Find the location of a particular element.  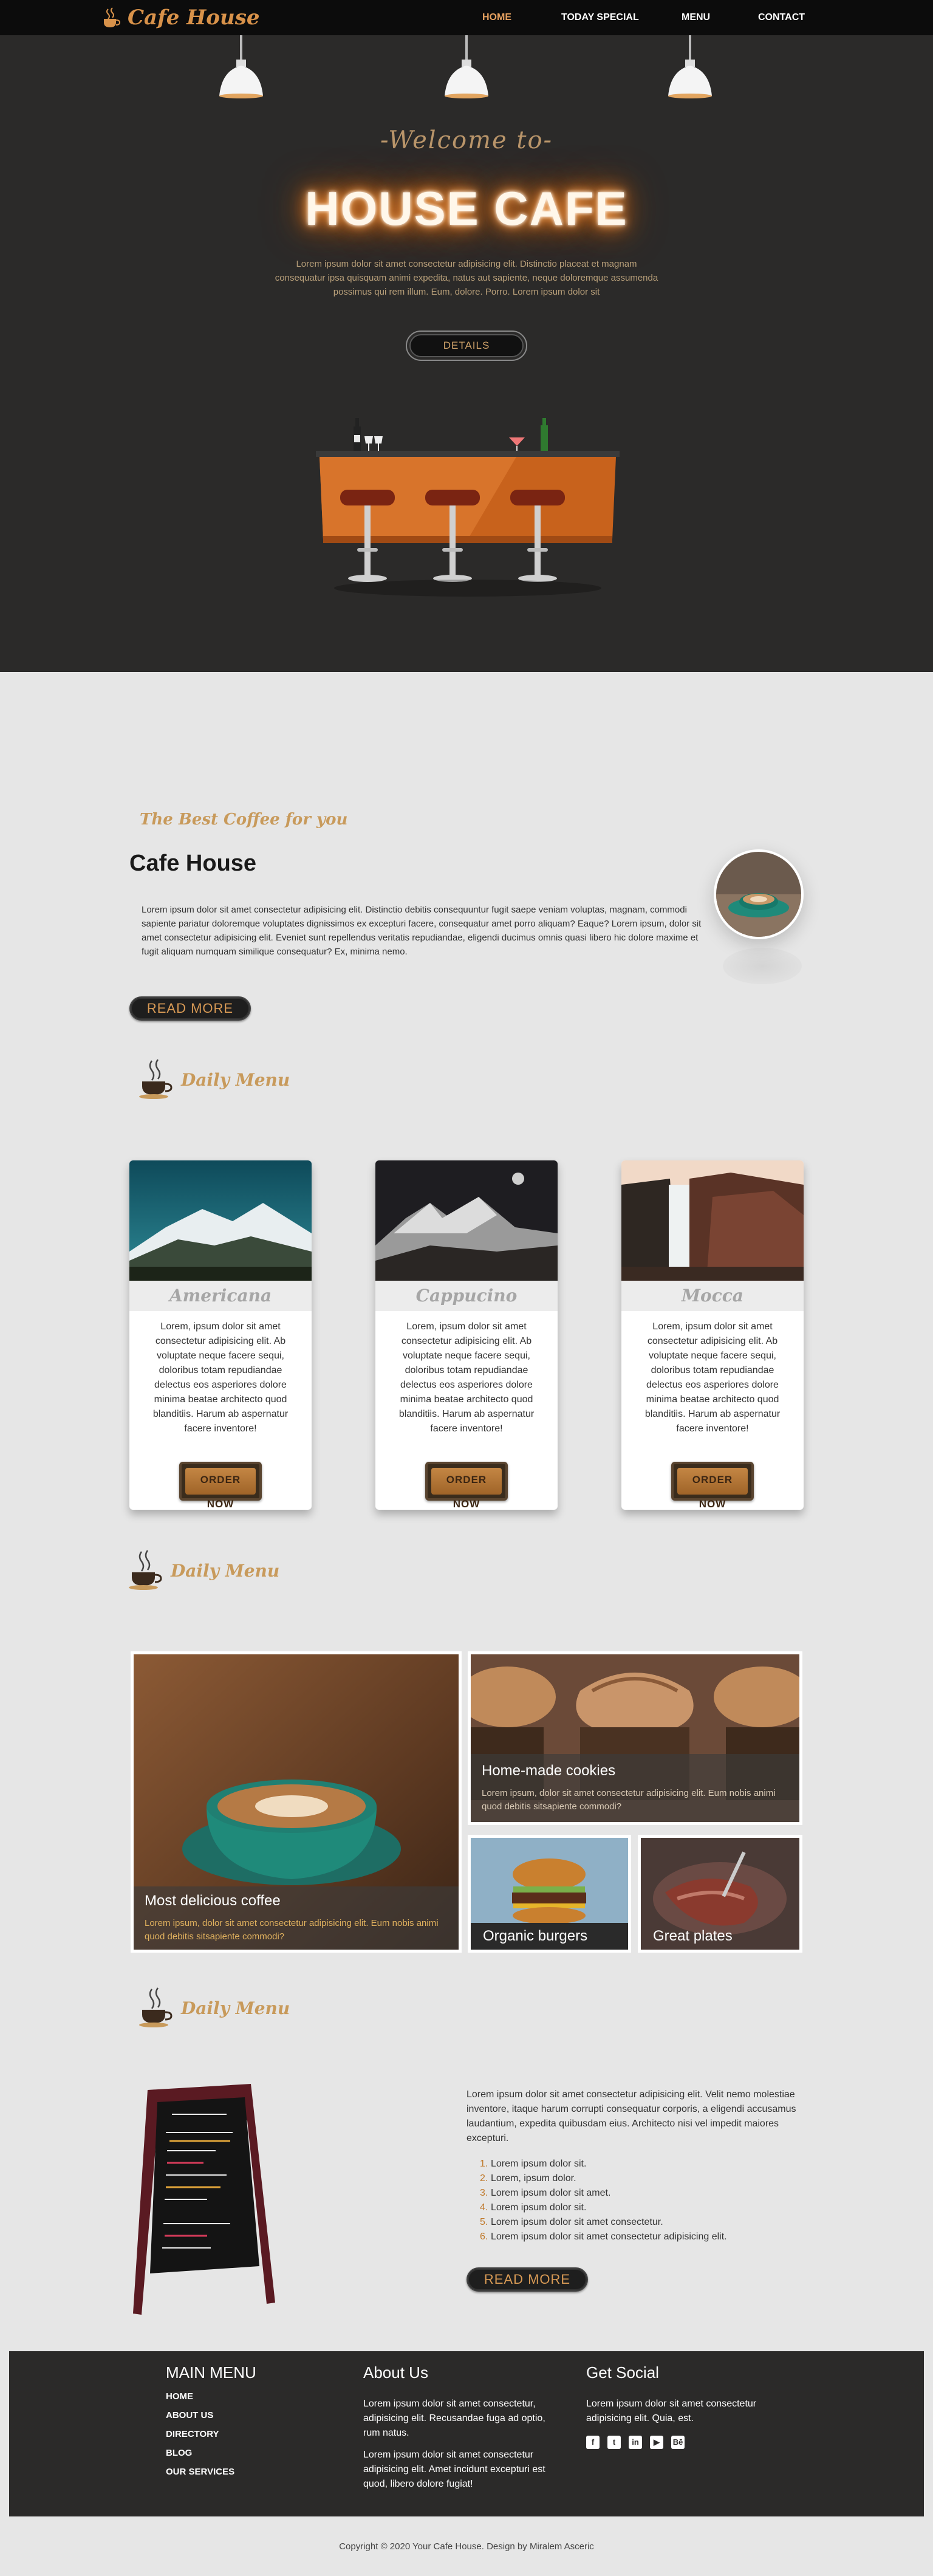

nav-links: HOME TODAY SPECIAL MENU CONTACT is located at coordinates (466, 18).